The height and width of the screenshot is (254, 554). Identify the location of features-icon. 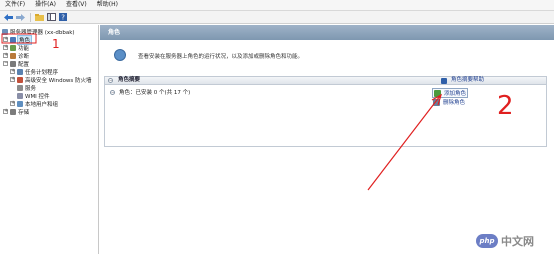
(13, 47).